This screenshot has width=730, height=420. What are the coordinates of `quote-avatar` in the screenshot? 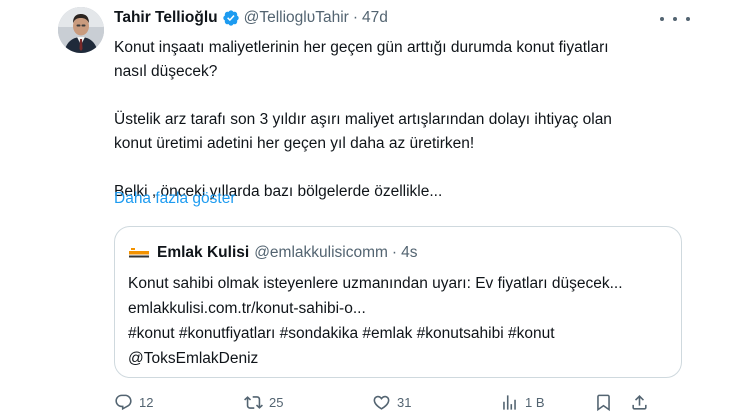 It's located at (139, 254).